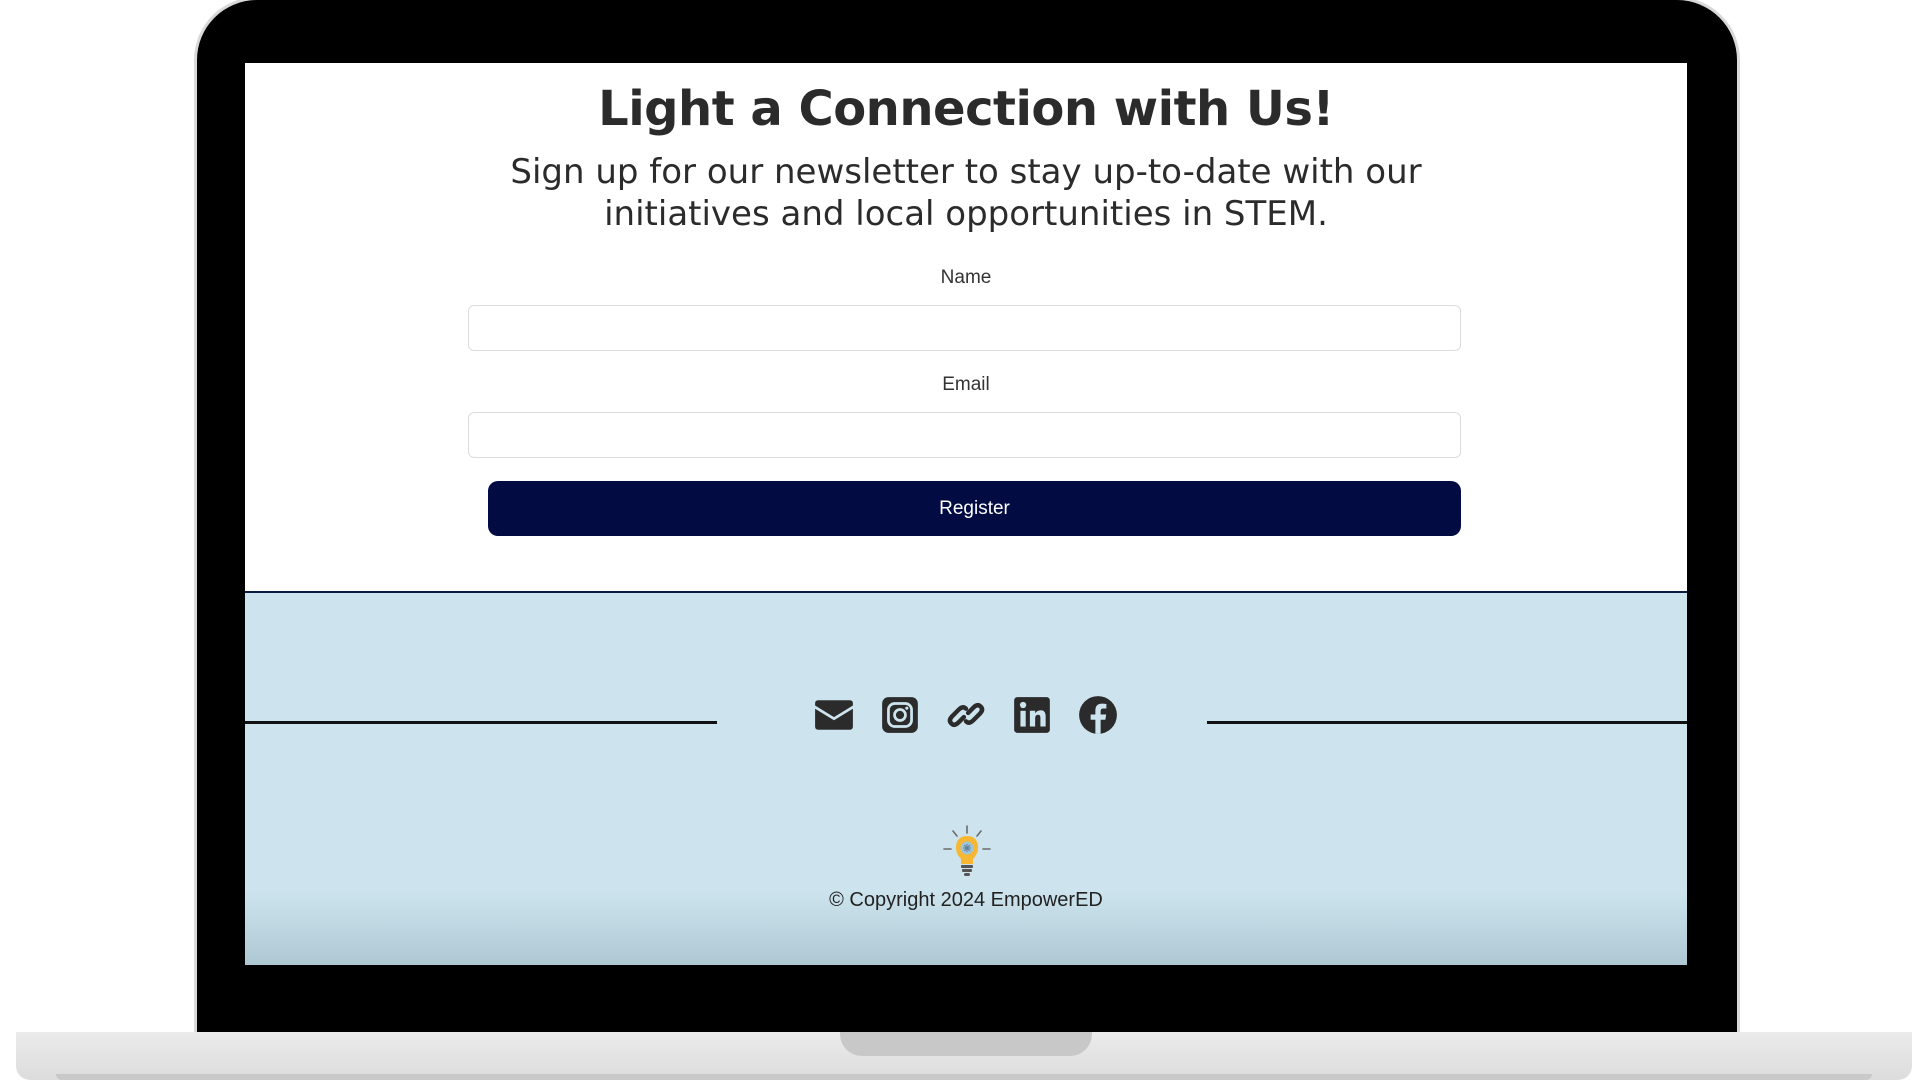 The height and width of the screenshot is (1080, 1920). What do you see at coordinates (974, 508) in the screenshot?
I see `register-button: Register` at bounding box center [974, 508].